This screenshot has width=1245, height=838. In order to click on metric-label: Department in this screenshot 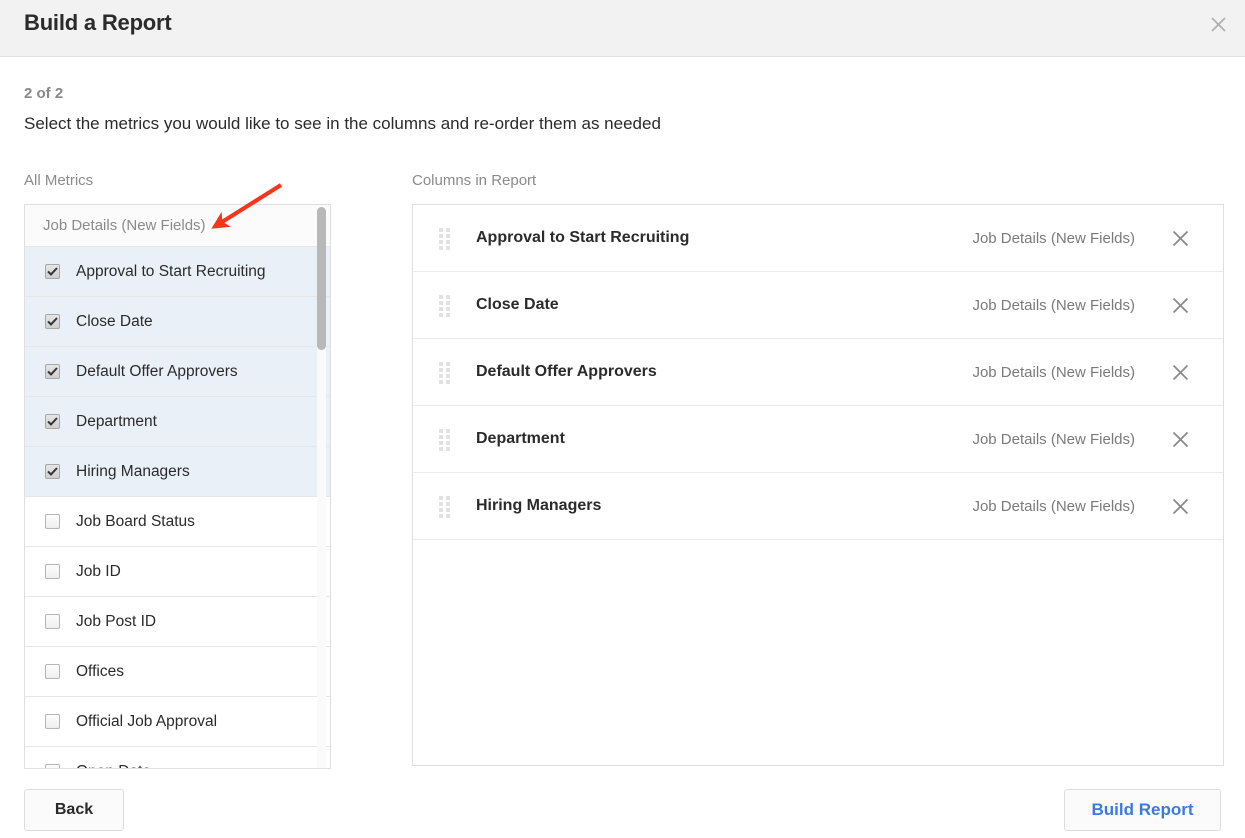, I will do `click(116, 421)`.